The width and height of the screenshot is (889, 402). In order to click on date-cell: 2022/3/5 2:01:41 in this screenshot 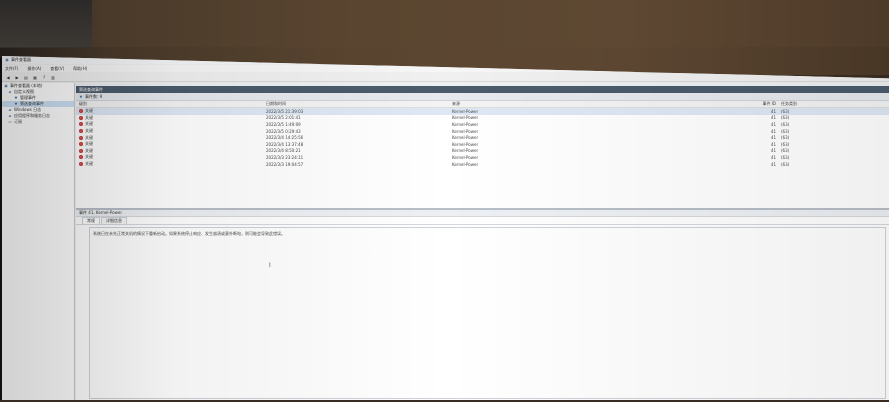, I will do `click(283, 118)`.